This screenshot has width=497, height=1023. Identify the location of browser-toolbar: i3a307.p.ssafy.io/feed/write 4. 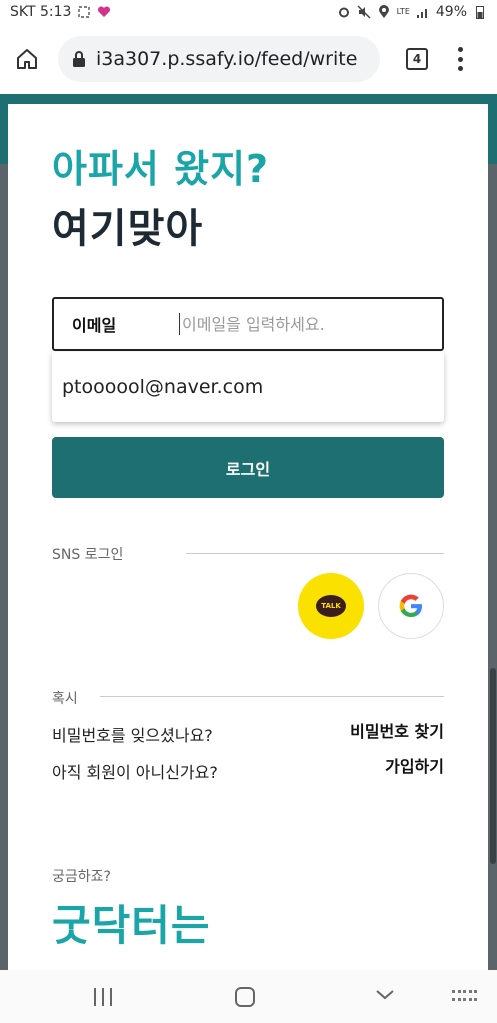
(248, 59).